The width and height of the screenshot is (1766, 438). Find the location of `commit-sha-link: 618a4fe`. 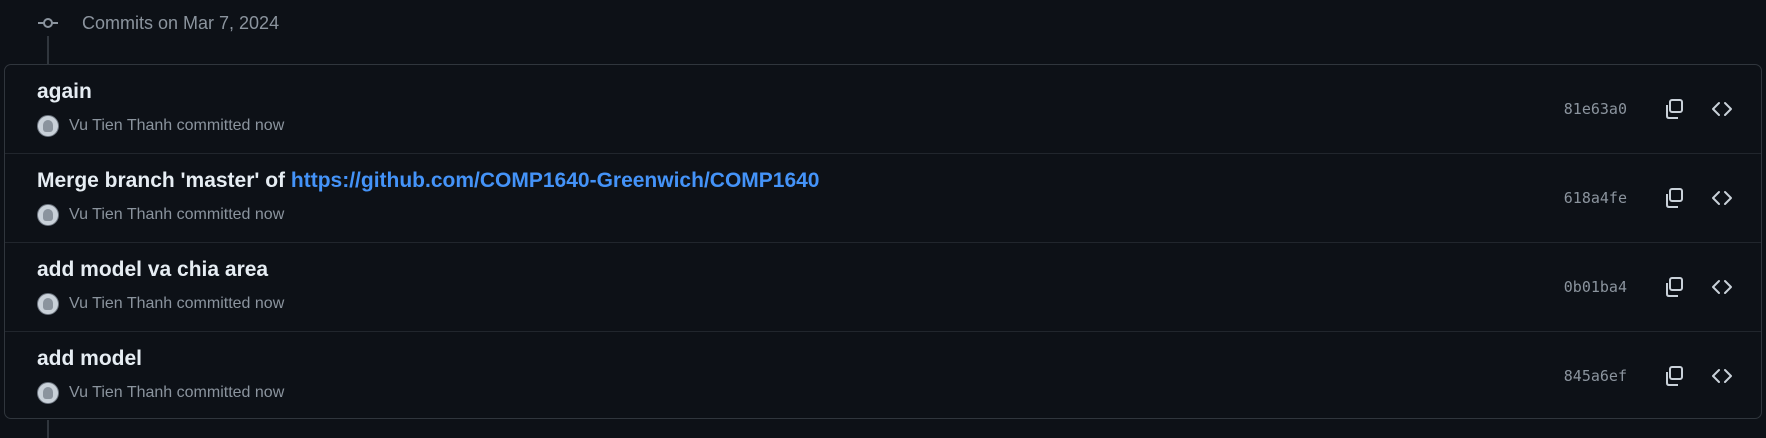

commit-sha-link: 618a4fe is located at coordinates (1595, 198).